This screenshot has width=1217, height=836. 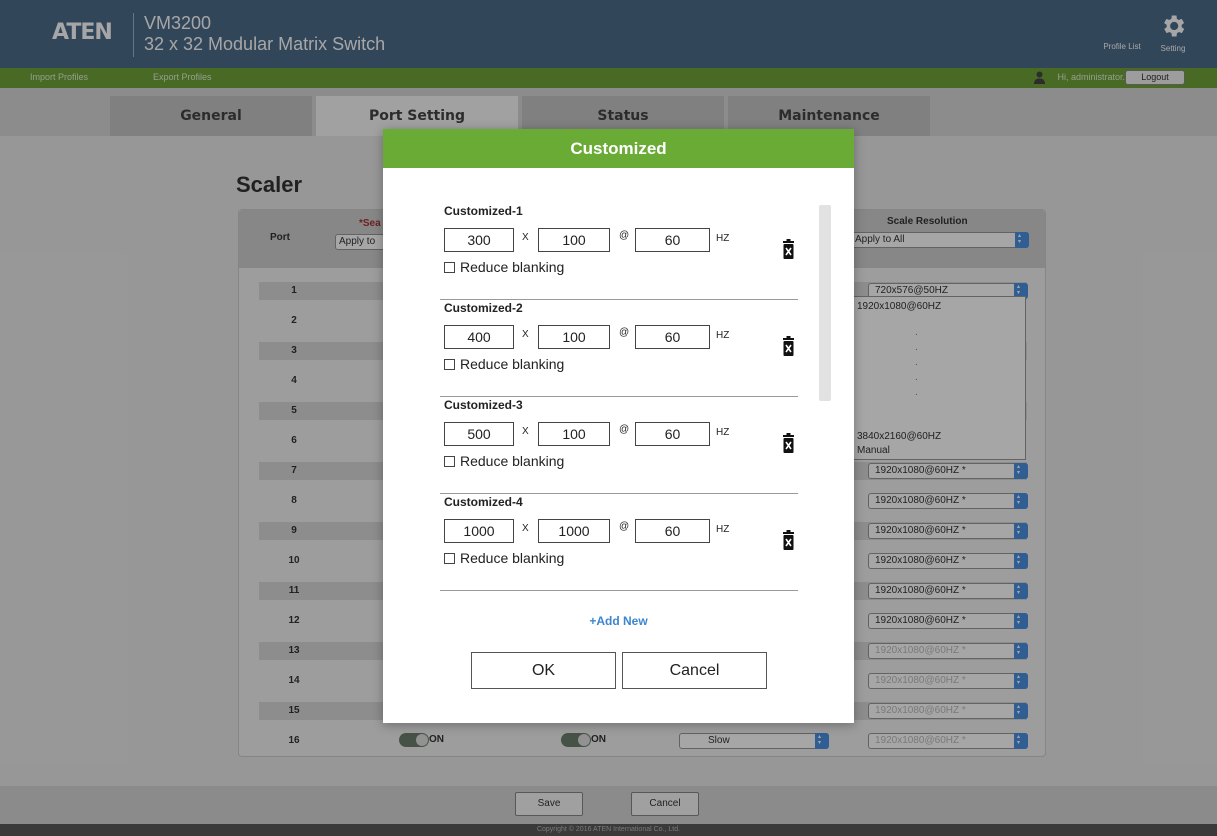 What do you see at coordinates (619, 252) in the screenshot?
I see `customized-entry: Customized-1 300 X 100 @60 HZ Reduce blanking` at bounding box center [619, 252].